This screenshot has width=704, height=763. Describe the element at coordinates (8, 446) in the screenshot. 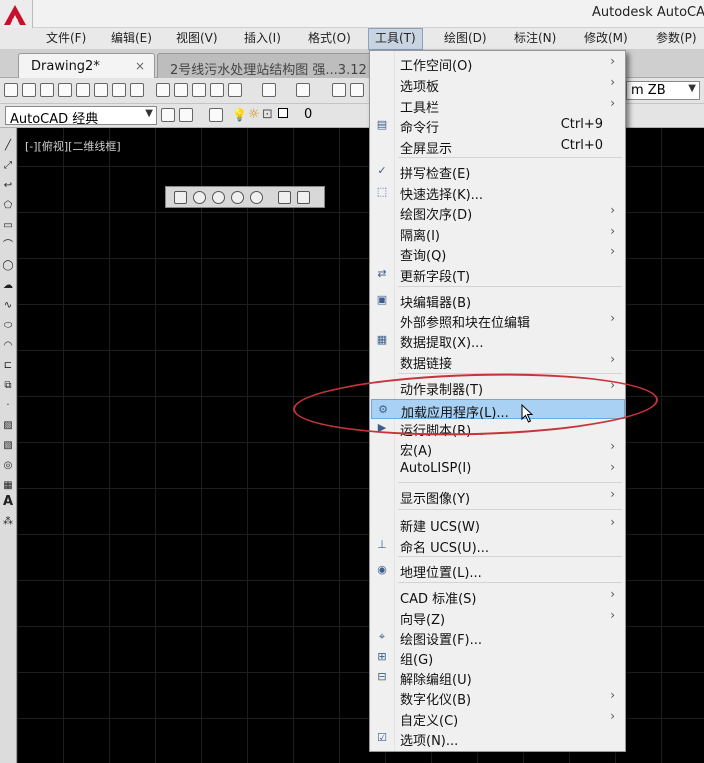

I see `gradient-icon: ▧` at that location.